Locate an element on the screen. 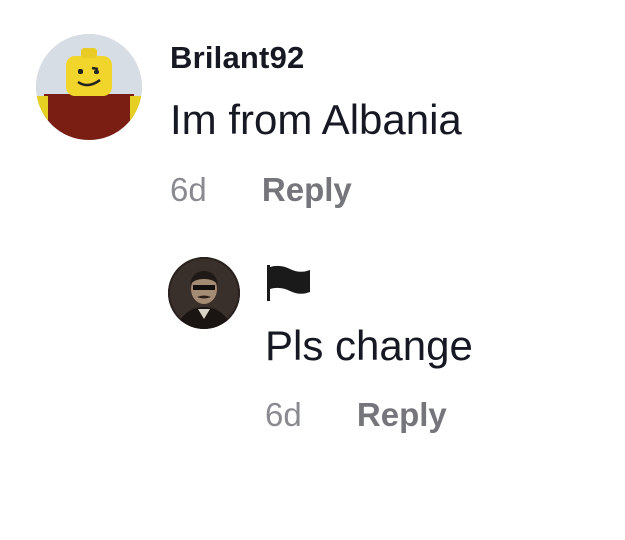 The image size is (625, 540). portrait-avatar-icon is located at coordinates (204, 293).